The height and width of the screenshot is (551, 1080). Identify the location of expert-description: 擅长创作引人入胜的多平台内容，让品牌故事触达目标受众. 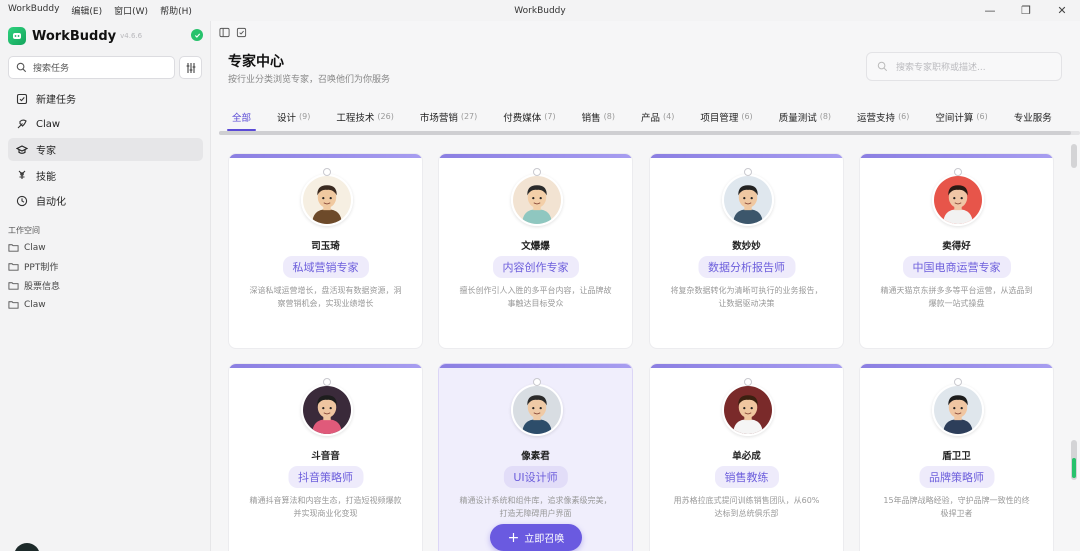
(535, 297).